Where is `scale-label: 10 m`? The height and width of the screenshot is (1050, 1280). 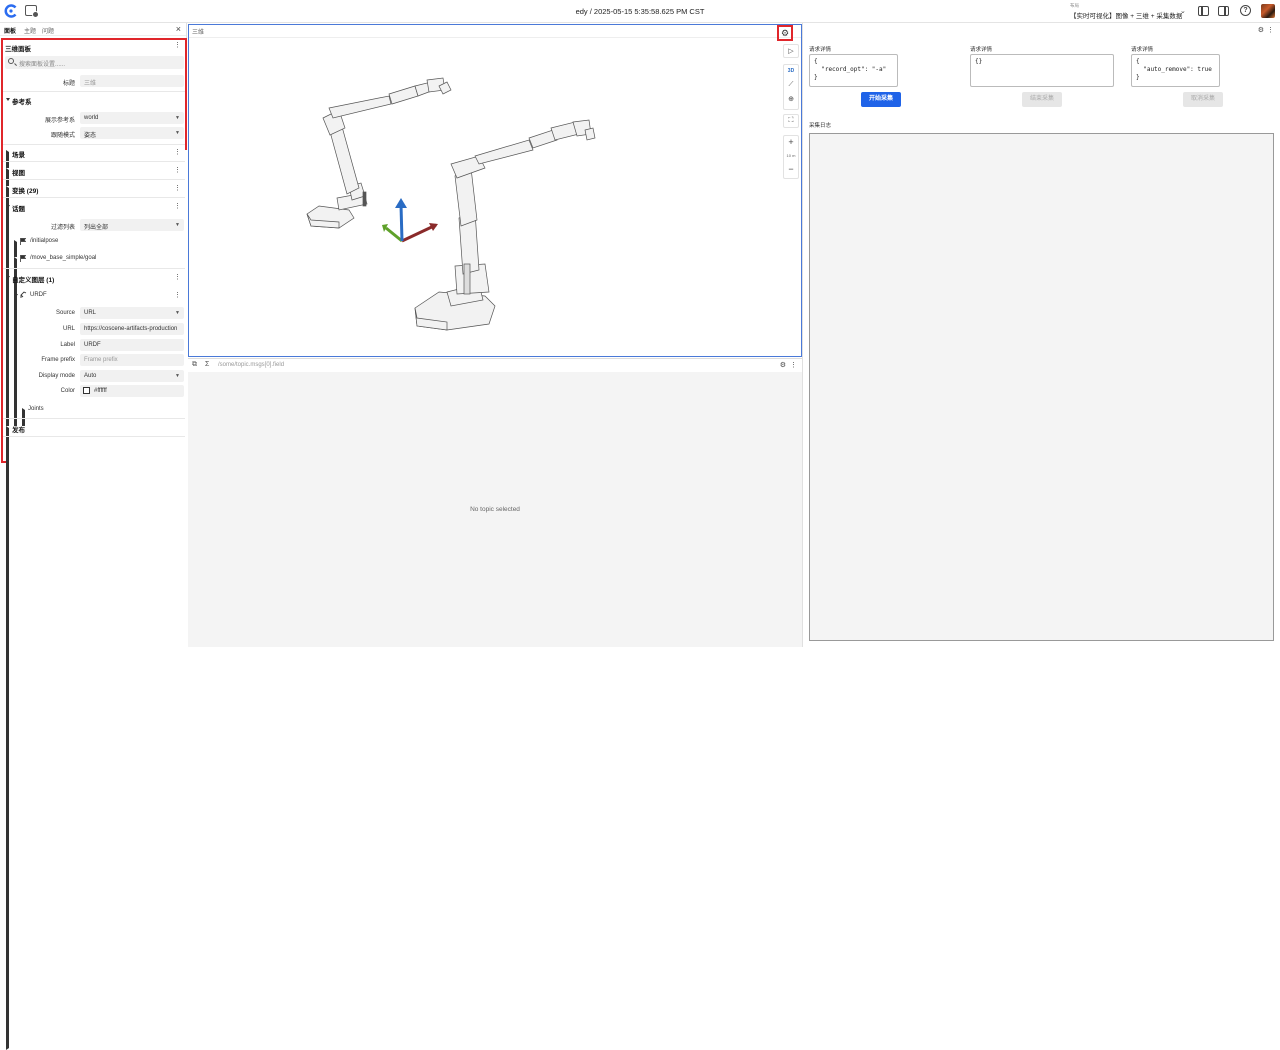
scale-label: 10 m is located at coordinates (791, 155).